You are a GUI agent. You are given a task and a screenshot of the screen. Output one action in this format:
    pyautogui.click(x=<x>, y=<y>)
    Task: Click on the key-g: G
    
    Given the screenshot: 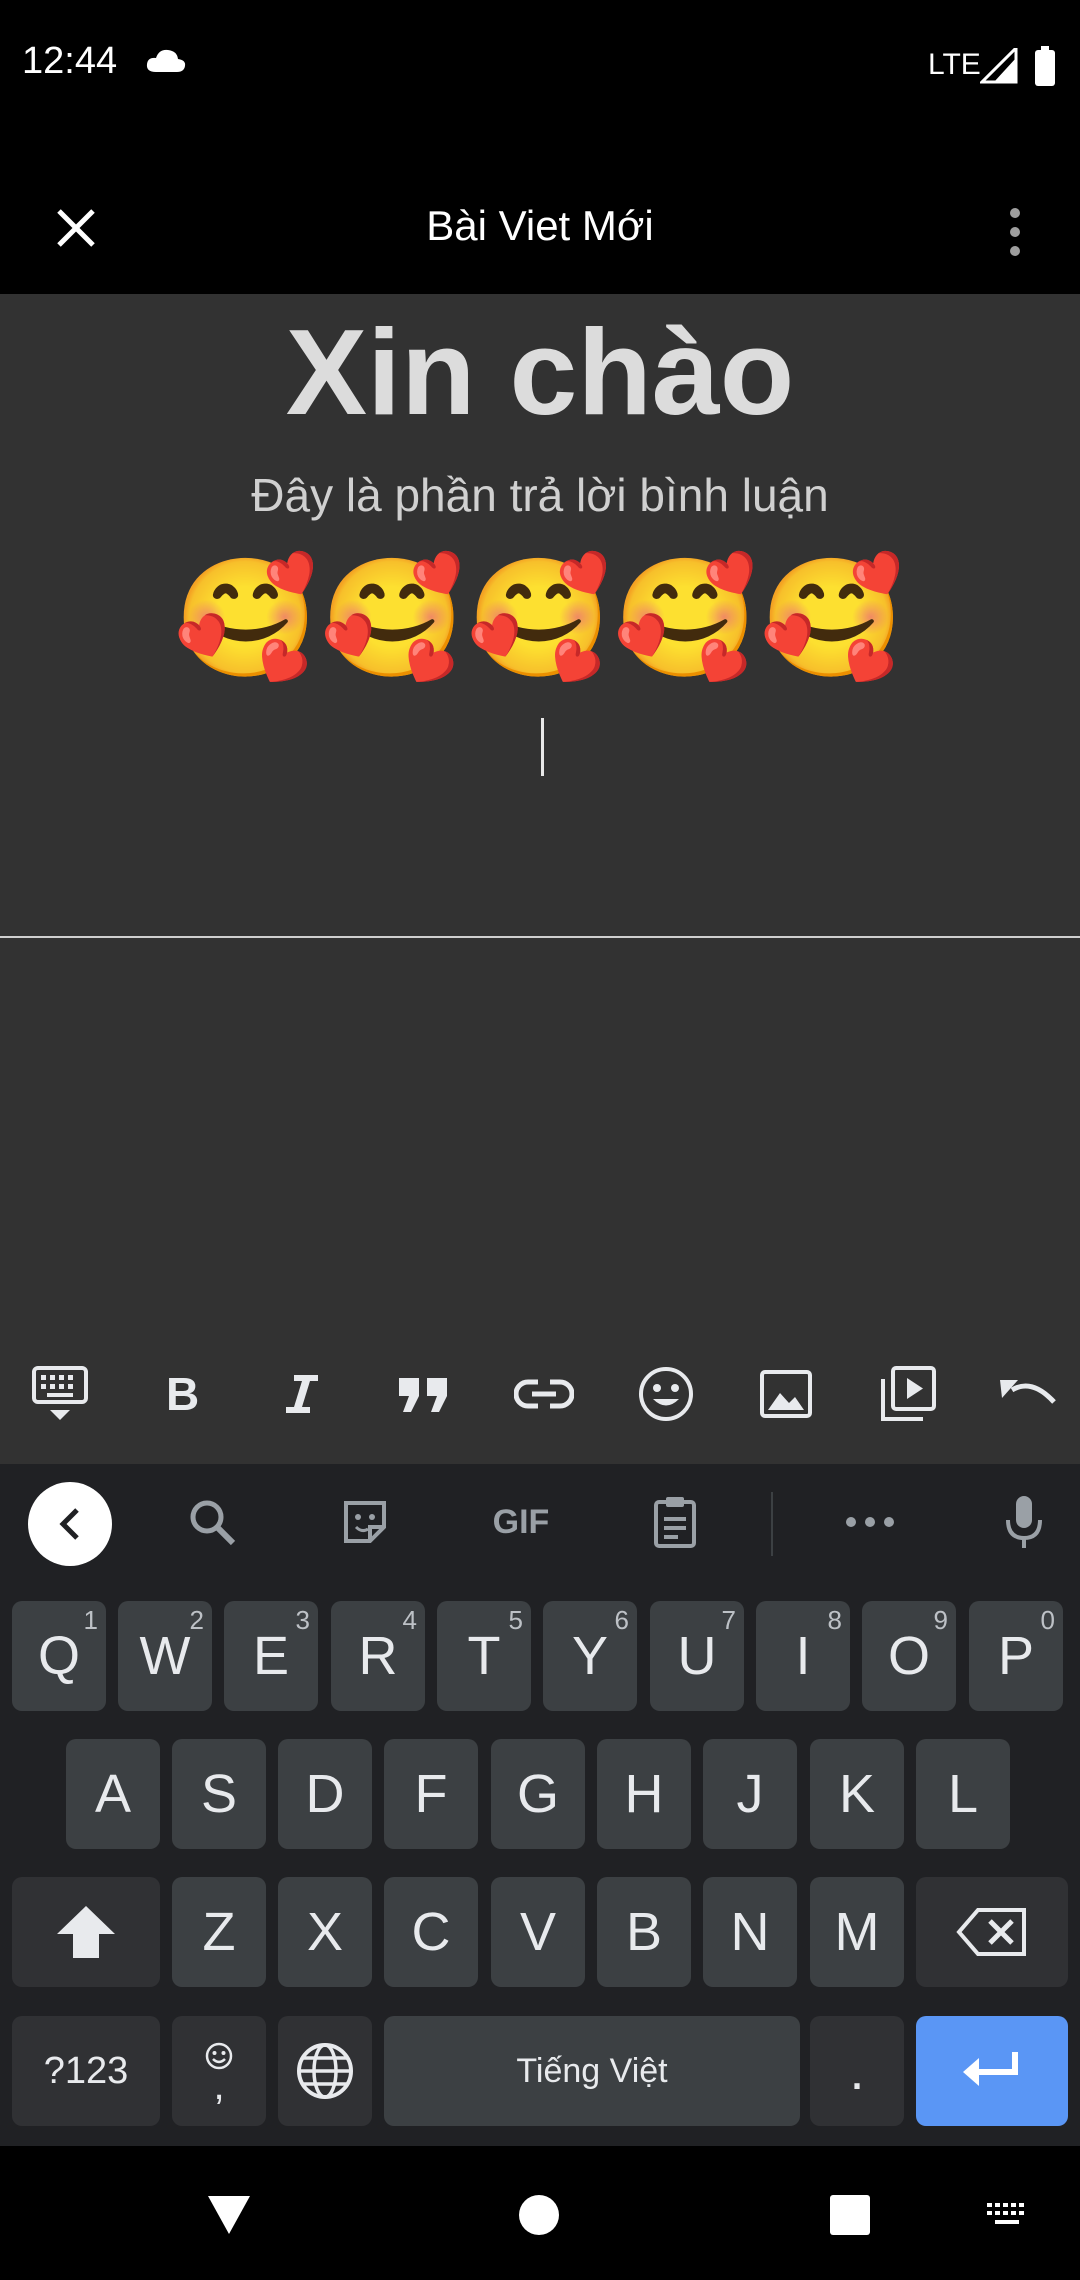 What is the action you would take?
    pyautogui.click(x=538, y=1794)
    